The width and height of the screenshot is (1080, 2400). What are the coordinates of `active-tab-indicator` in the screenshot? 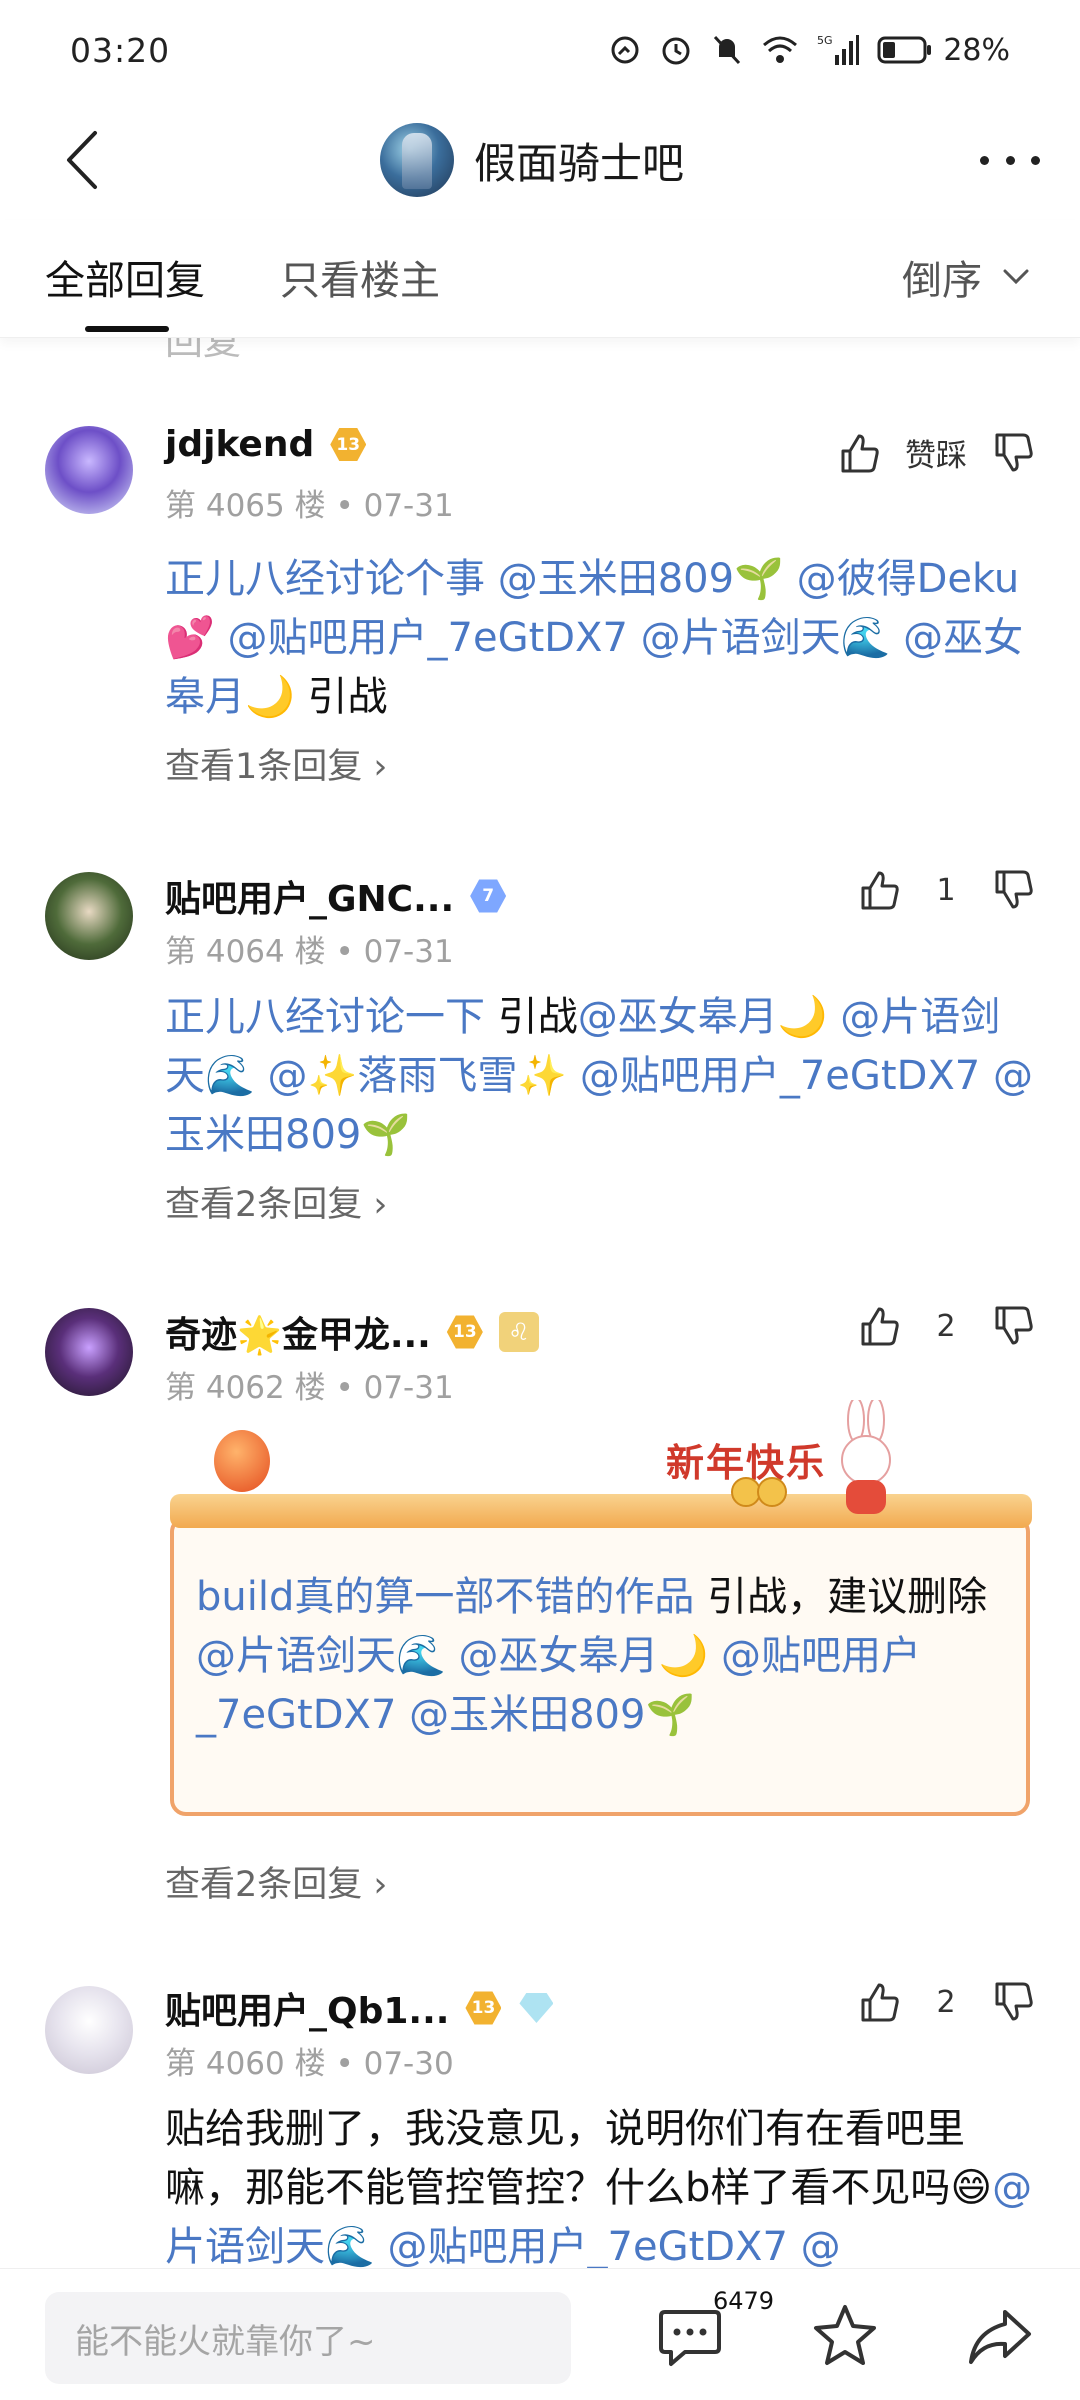 It's located at (127, 329).